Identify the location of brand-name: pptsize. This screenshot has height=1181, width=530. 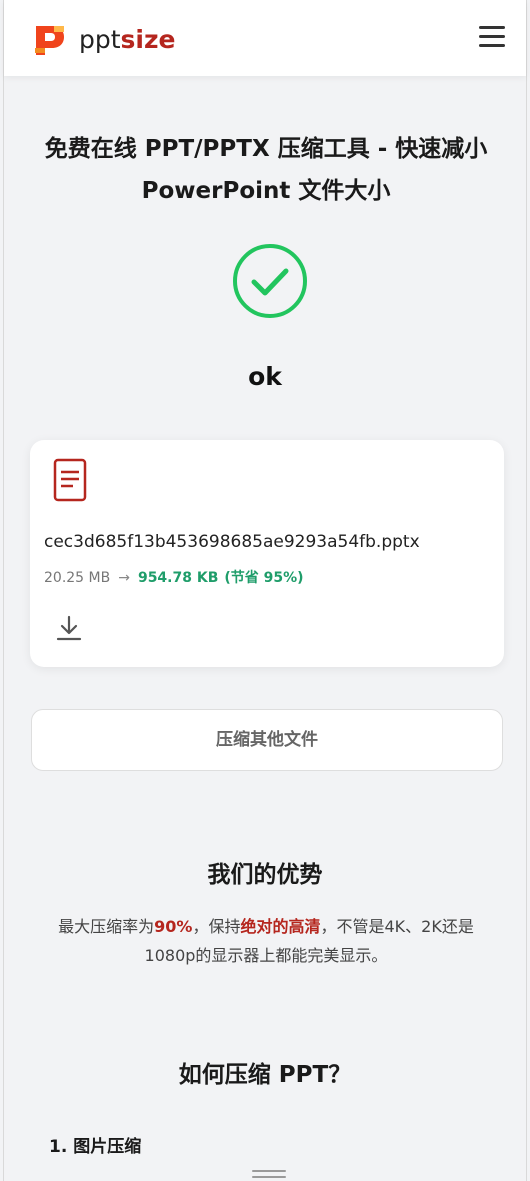
(127, 40).